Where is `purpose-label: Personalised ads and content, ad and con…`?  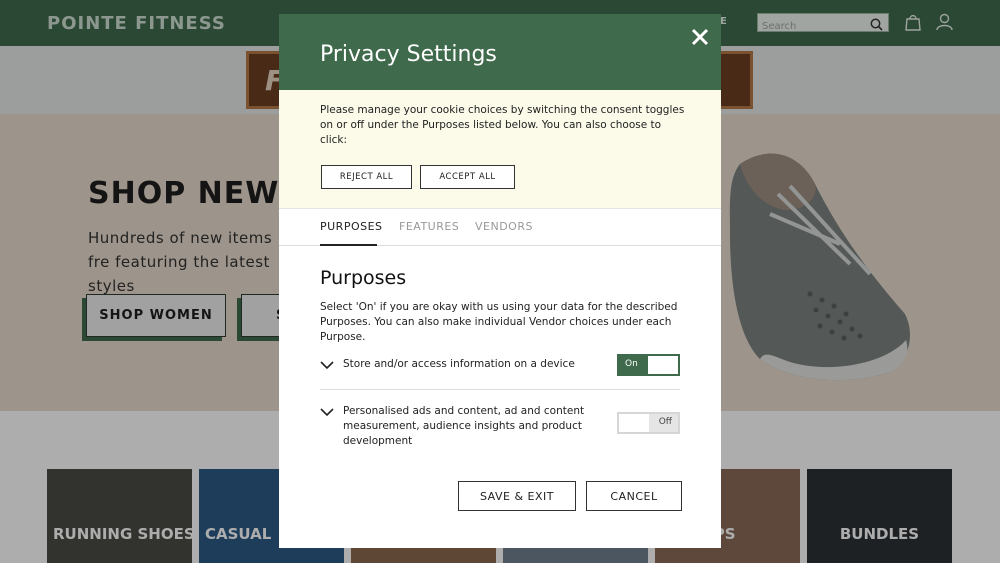 purpose-label: Personalised ads and content, ad and con… is located at coordinates (464, 426).